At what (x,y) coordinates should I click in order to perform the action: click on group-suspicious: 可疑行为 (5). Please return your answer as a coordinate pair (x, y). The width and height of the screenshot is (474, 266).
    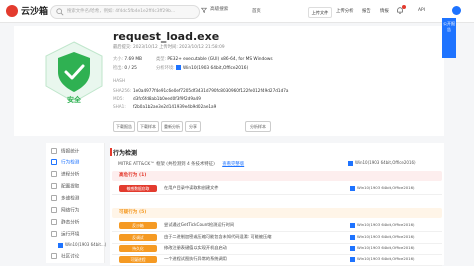
    Looking at the image, I should click on (277, 213).